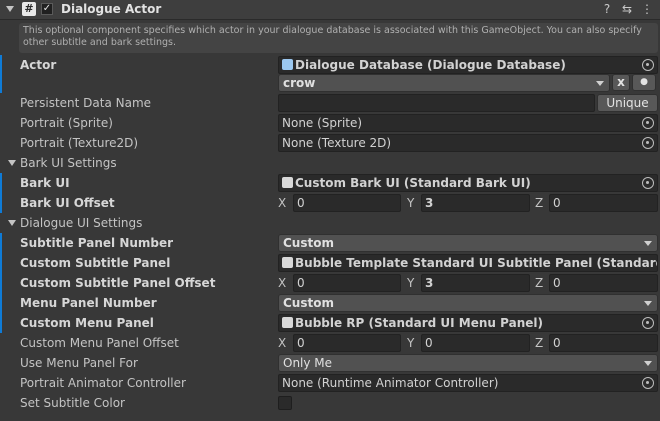 This screenshot has width=660, height=421. Describe the element at coordinates (330, 223) in the screenshot. I see `dialogue-ui-settings-group: Dialogue UI Settings` at that location.